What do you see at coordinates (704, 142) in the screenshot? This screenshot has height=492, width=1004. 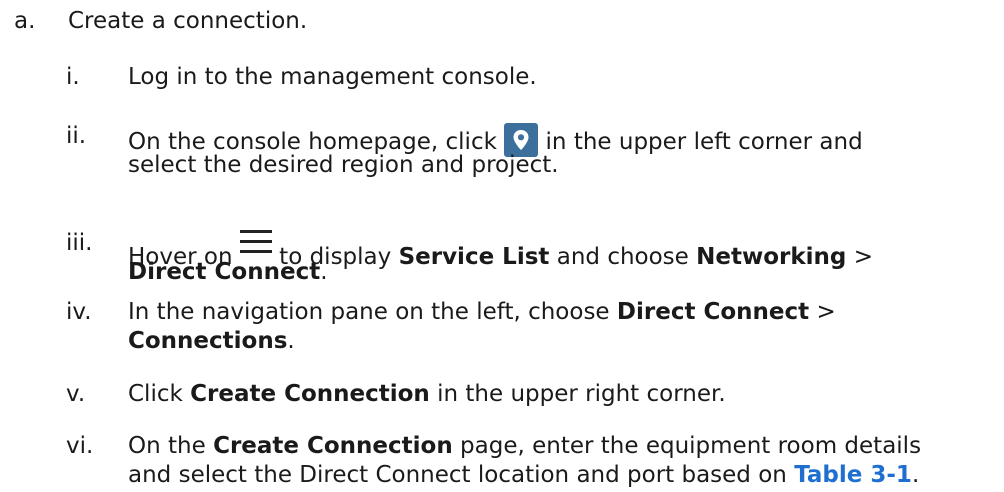 I see `substep-ii-line1-post: in the upper left corner and` at bounding box center [704, 142].